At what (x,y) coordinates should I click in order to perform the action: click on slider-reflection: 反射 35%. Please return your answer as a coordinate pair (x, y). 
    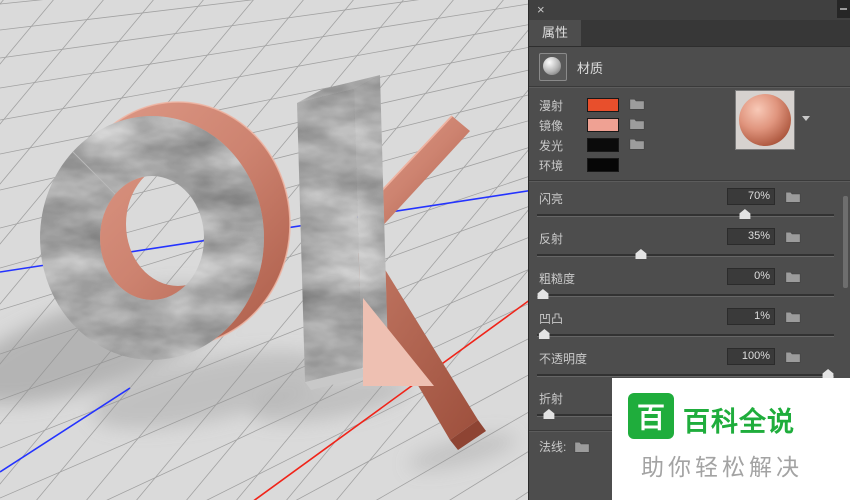
    Looking at the image, I should click on (689, 248).